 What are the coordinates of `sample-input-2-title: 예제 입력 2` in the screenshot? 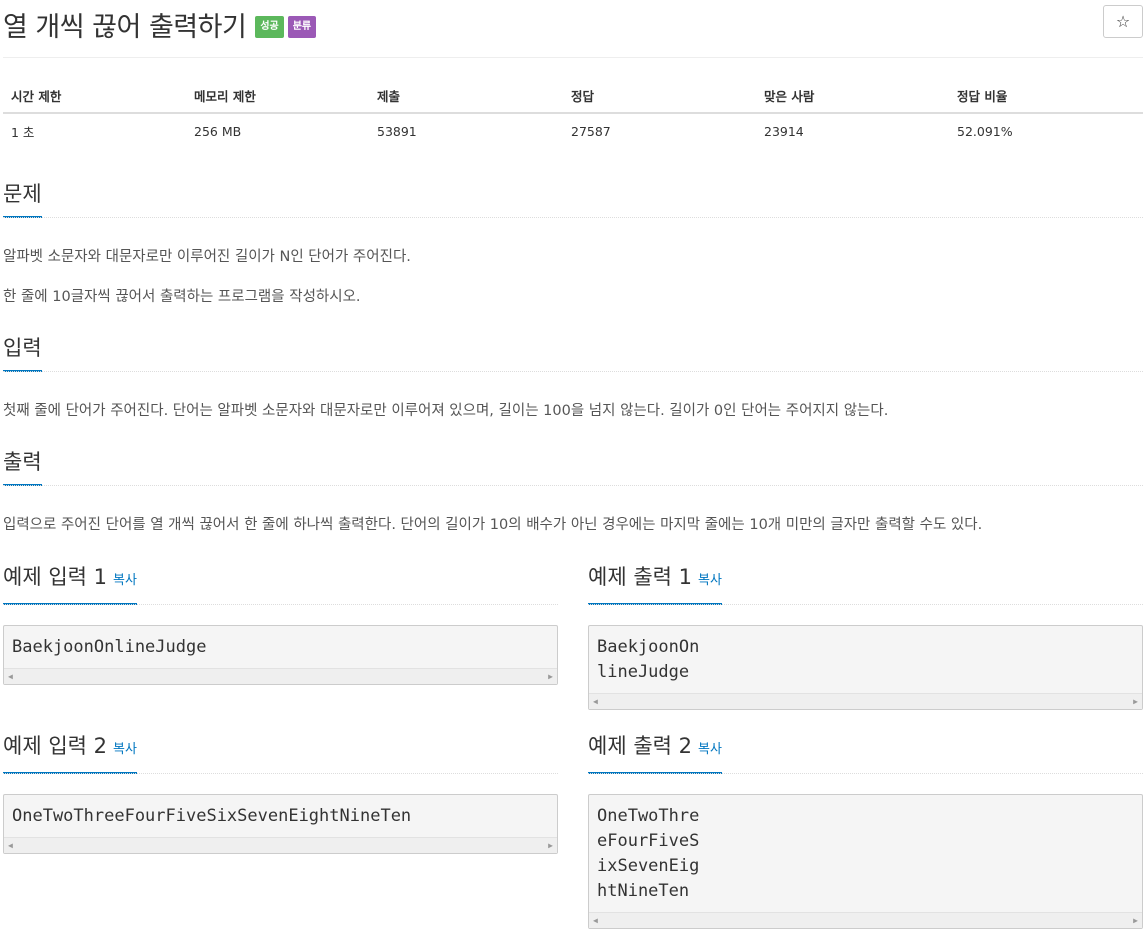 It's located at (55, 746).